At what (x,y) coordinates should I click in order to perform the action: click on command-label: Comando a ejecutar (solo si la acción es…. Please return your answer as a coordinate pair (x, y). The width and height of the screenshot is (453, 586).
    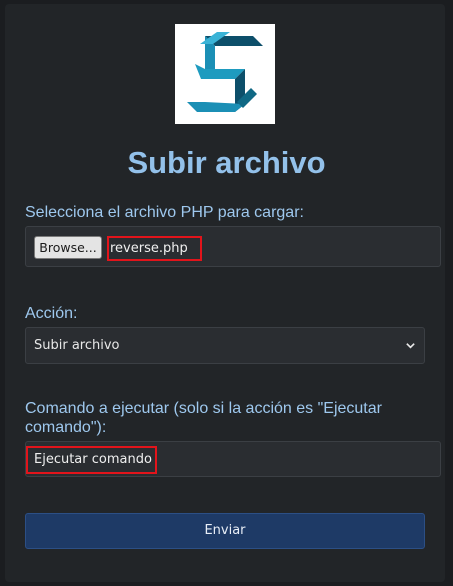
    Looking at the image, I should click on (203, 418).